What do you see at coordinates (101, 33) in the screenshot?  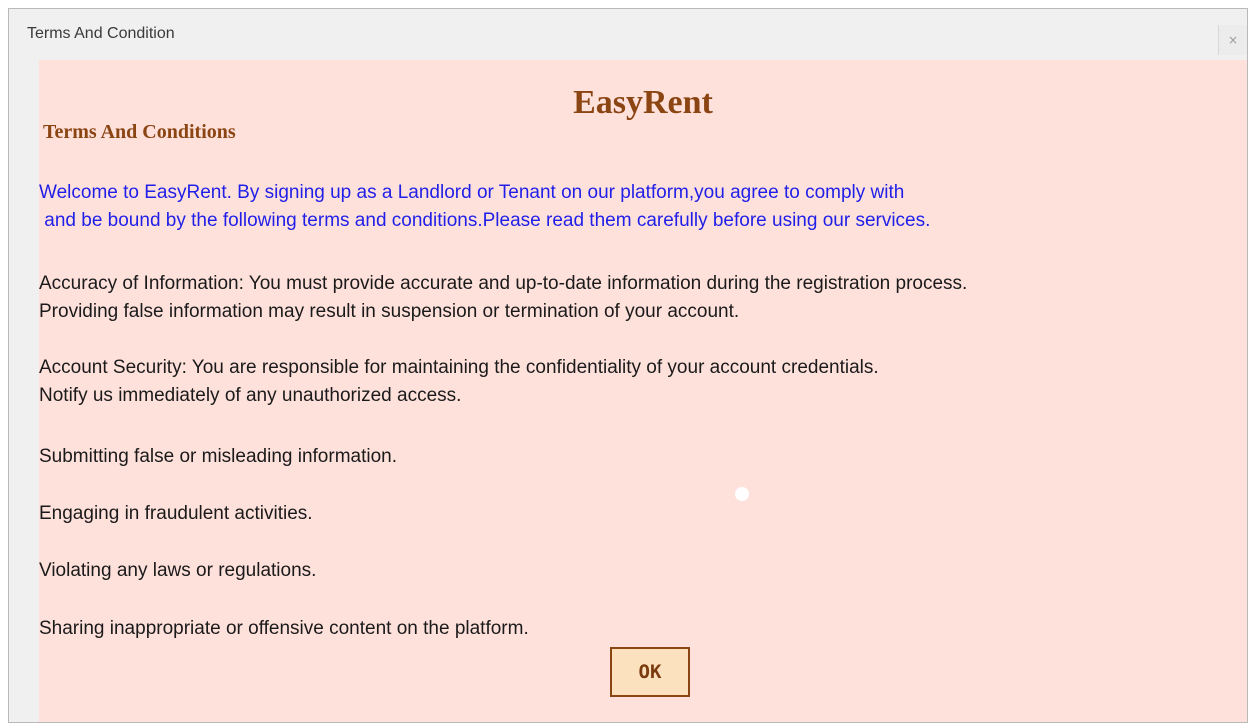 I see `window-title: Terms And Condition` at bounding box center [101, 33].